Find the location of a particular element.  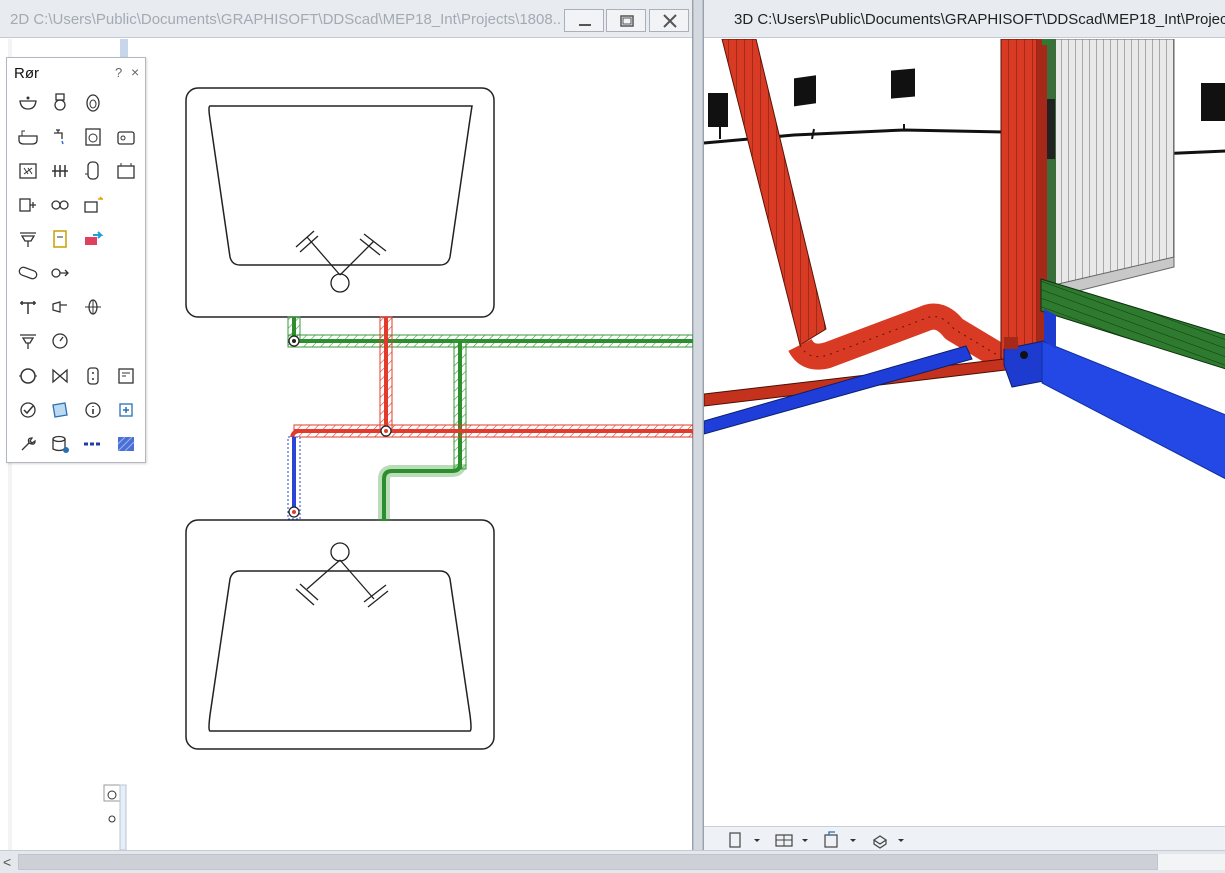

washbasin-upper is located at coordinates (340, 202).